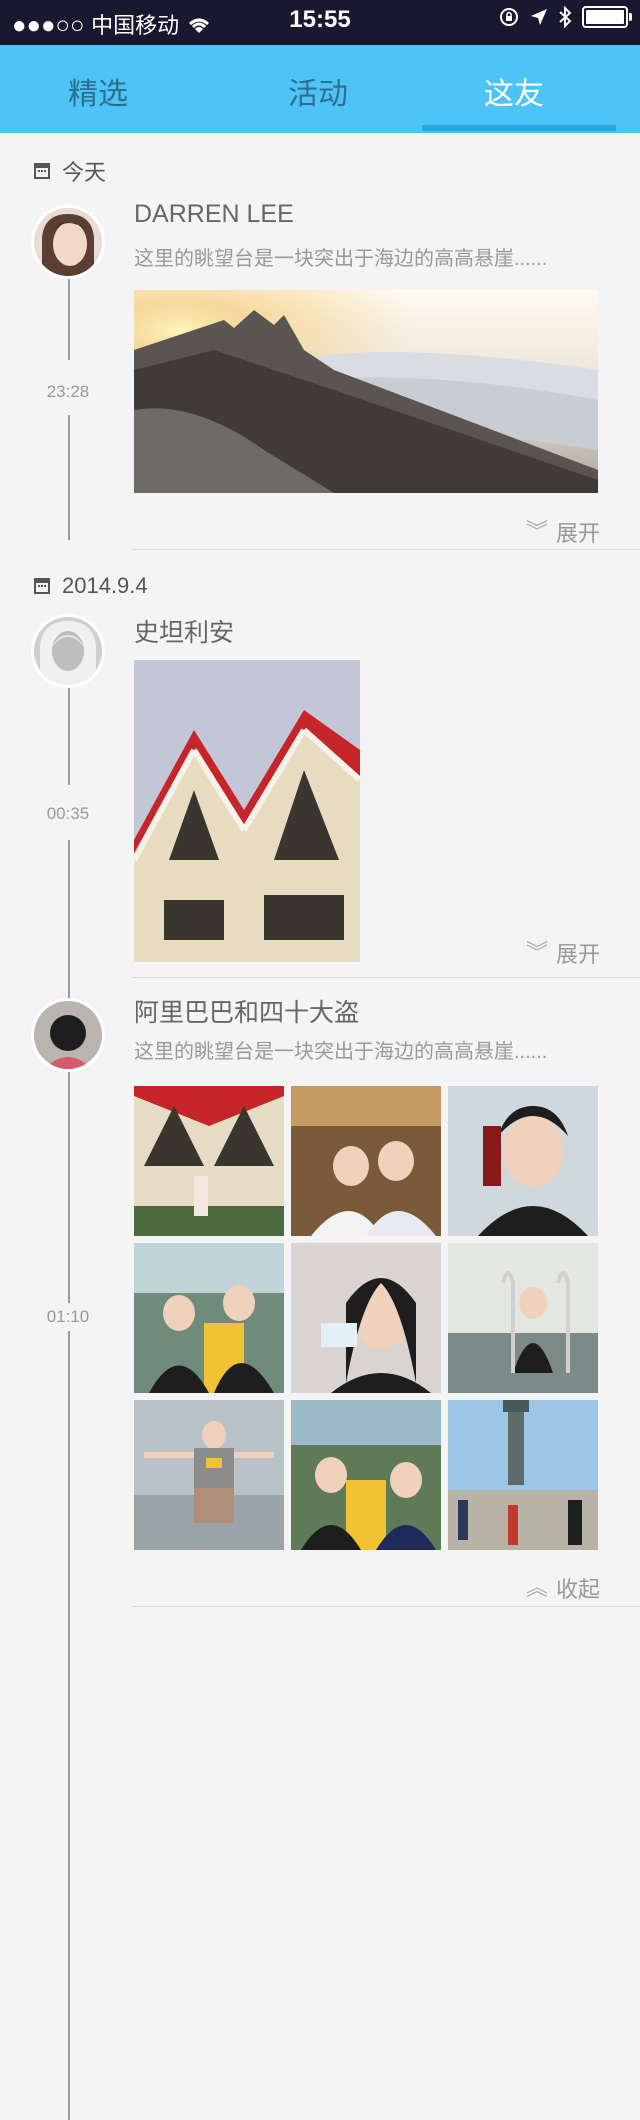 This screenshot has width=640, height=2120. What do you see at coordinates (68, 814) in the screenshot?
I see `post-time: 00:35` at bounding box center [68, 814].